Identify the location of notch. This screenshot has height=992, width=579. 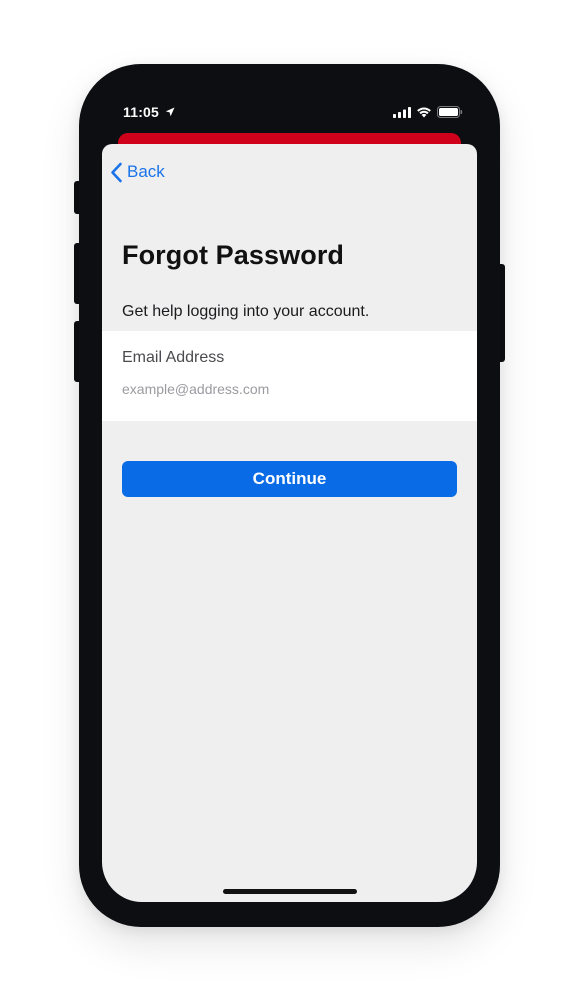
(289, 103).